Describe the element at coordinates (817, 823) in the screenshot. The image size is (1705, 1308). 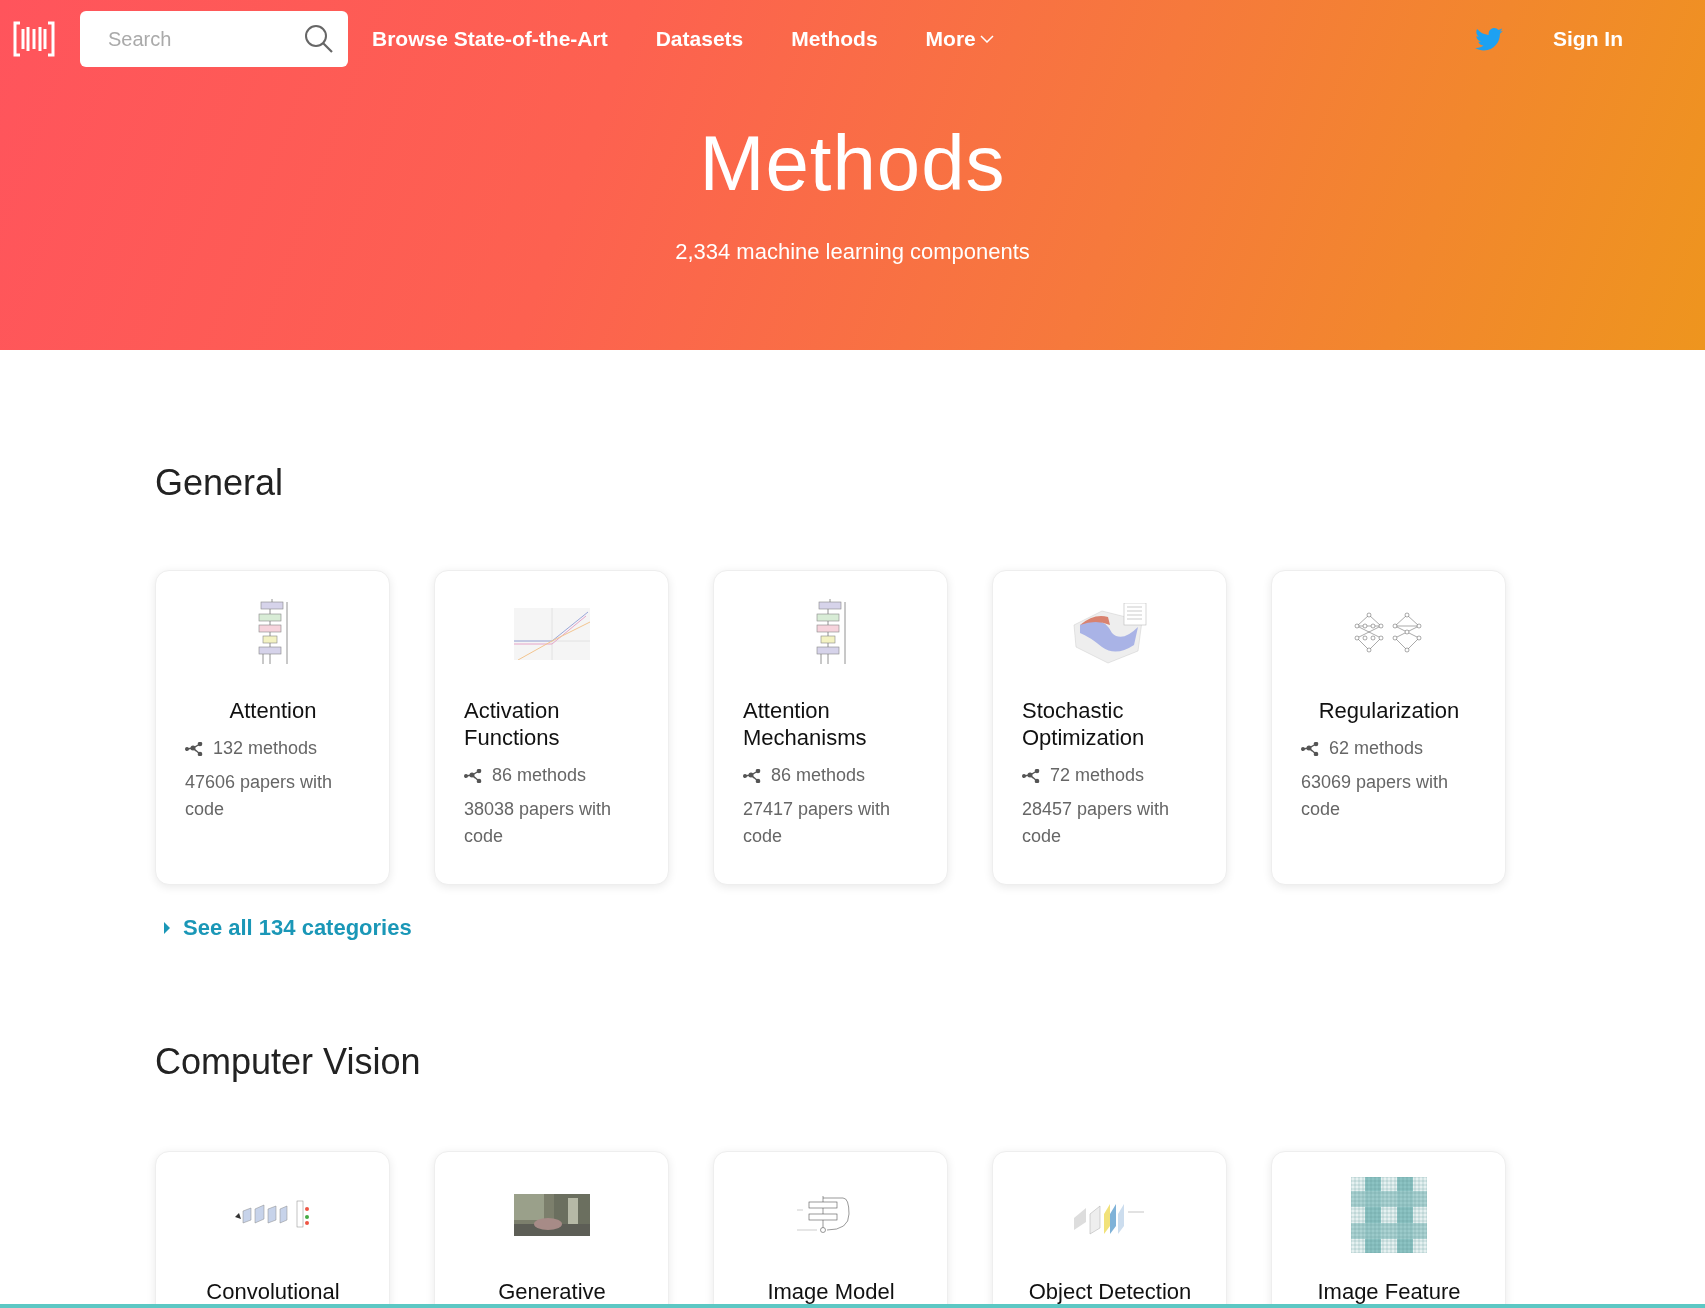
I see `papers-count: 27417 papers with code` at that location.